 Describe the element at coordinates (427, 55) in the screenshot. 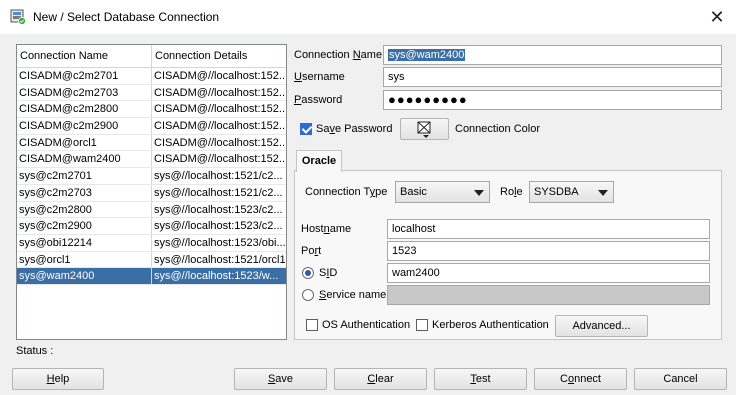

I see `connection-name-value: sys@wam2400` at that location.